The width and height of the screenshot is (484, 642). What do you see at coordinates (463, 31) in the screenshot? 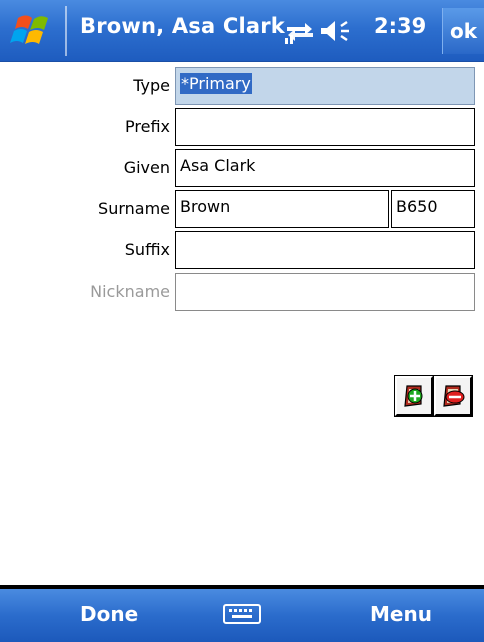
I see `ok-button: ok` at bounding box center [463, 31].